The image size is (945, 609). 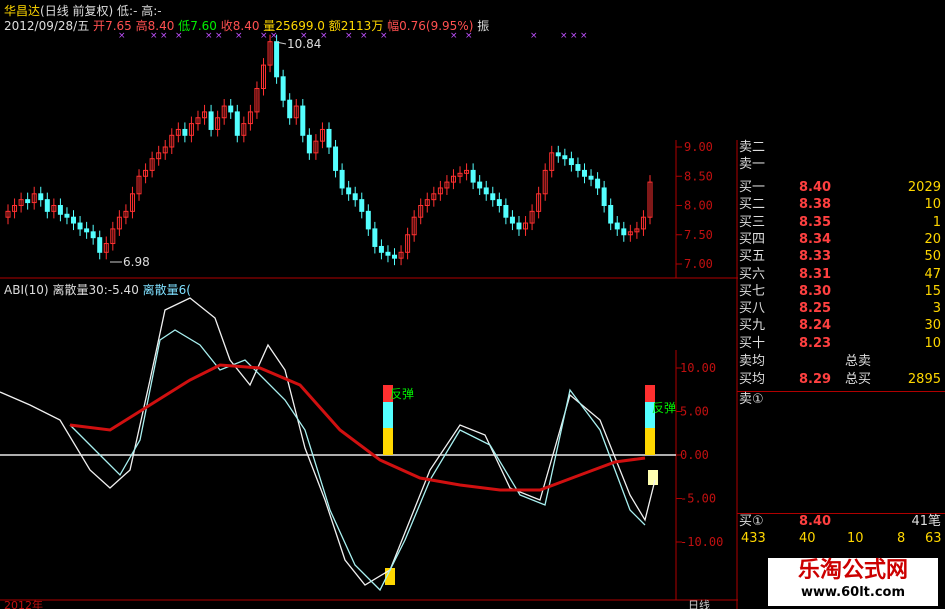 I want to click on buy-row-9: 买九 8.24 30, so click(x=841, y=326).